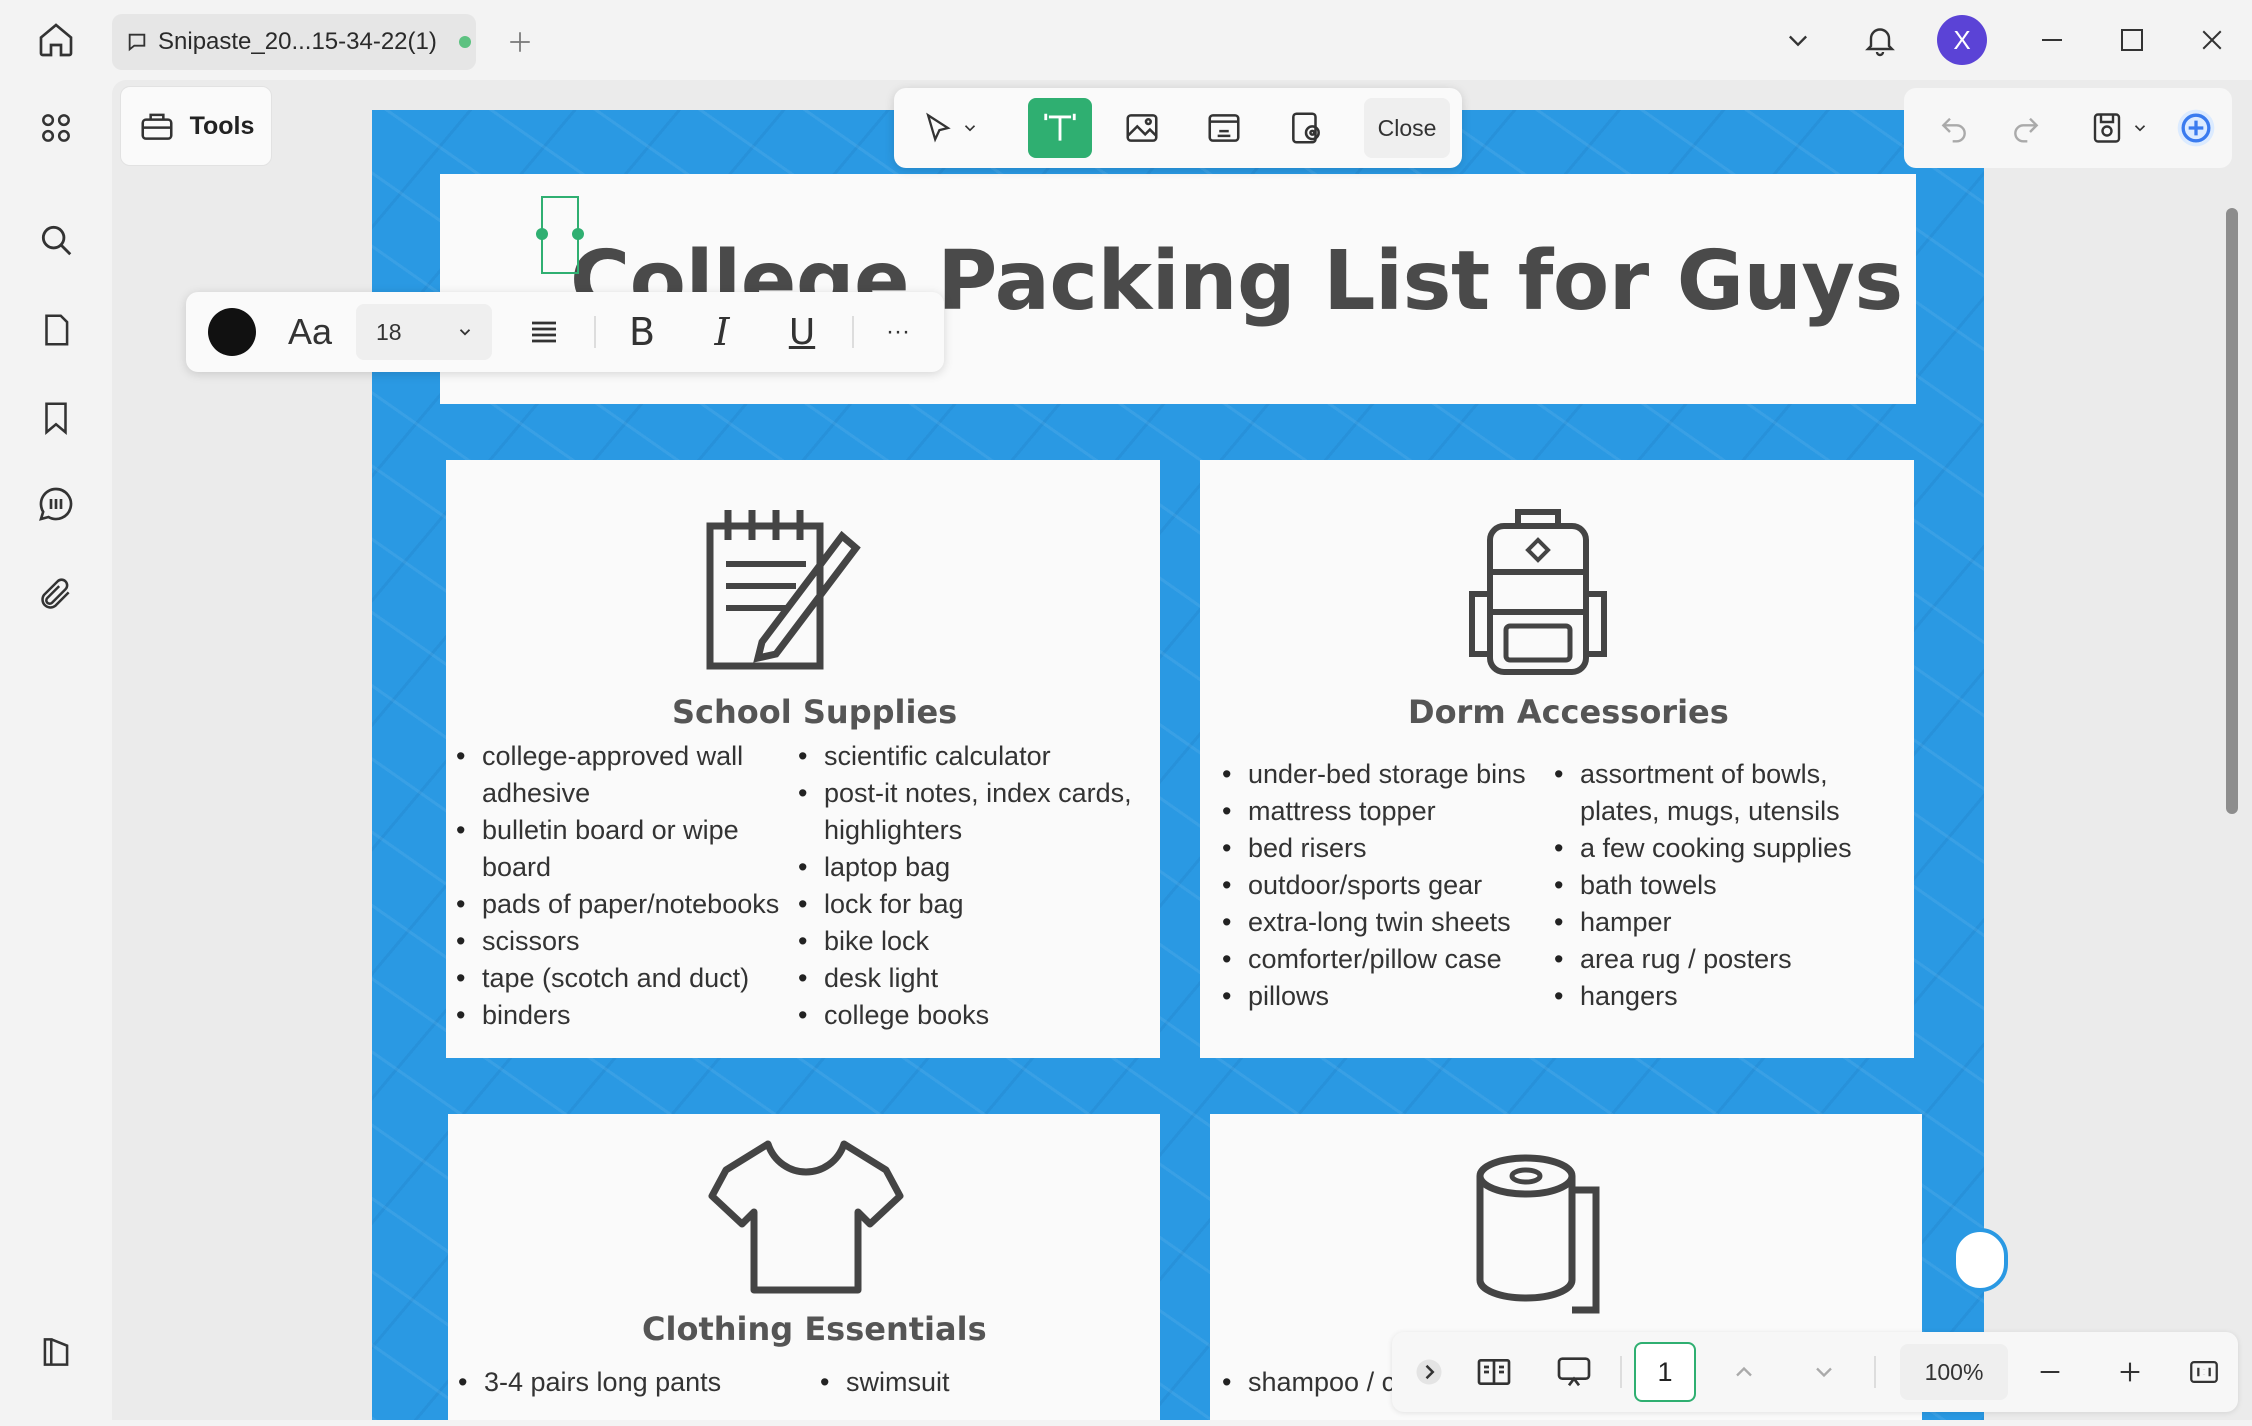 This screenshot has height=1426, width=2252. I want to click on tools-label: Tools, so click(222, 125).